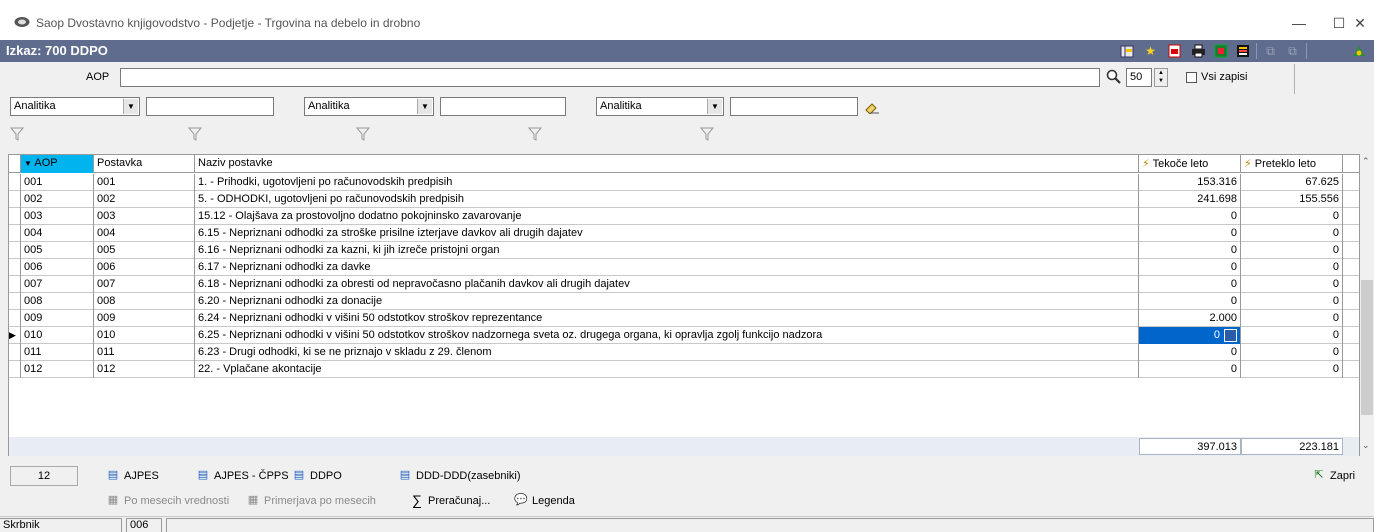 The image size is (1374, 532). I want to click on cell-aop: 009, so click(57, 318).